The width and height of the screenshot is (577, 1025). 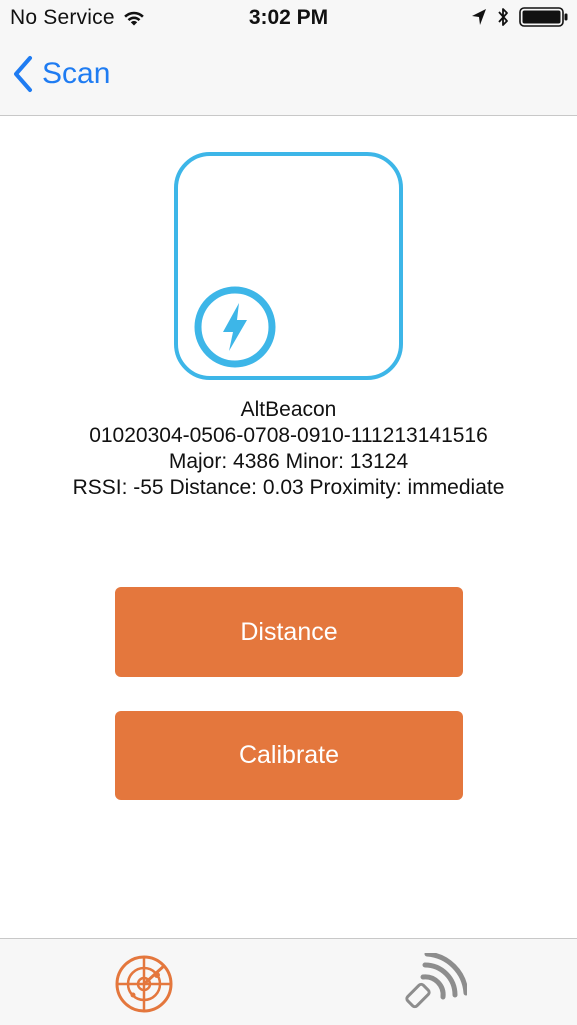 What do you see at coordinates (288, 19) in the screenshot?
I see `status-bar: No Service 3:02 PM` at bounding box center [288, 19].